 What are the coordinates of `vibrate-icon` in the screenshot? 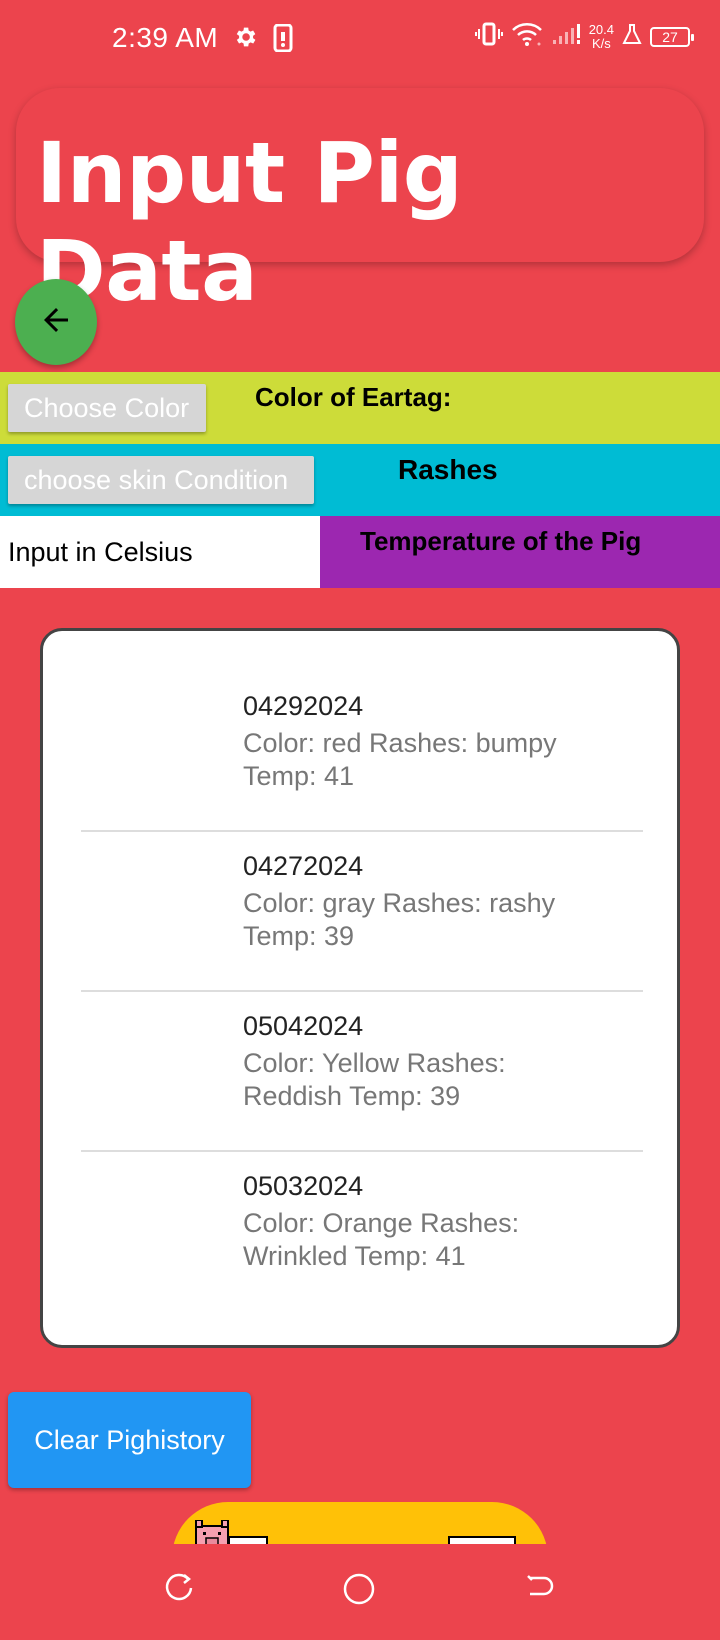 It's located at (488, 36).